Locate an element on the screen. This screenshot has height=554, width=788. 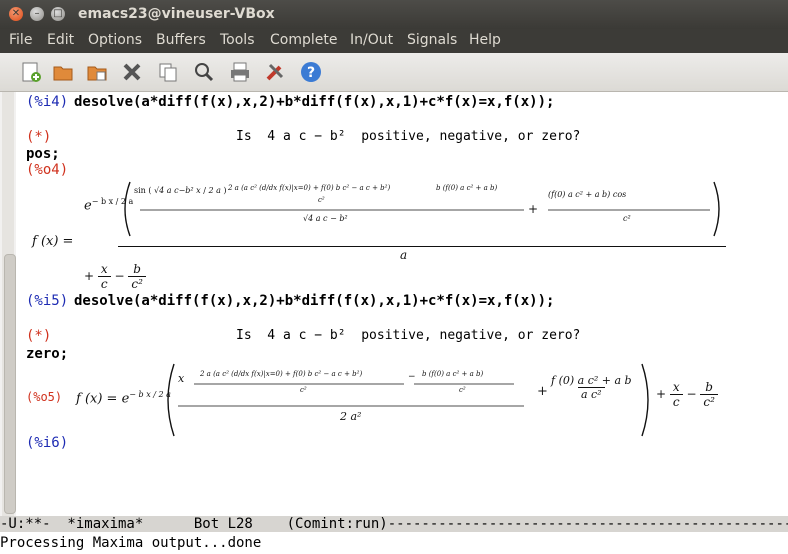
o5-den: 2 a² is located at coordinates (351, 416).